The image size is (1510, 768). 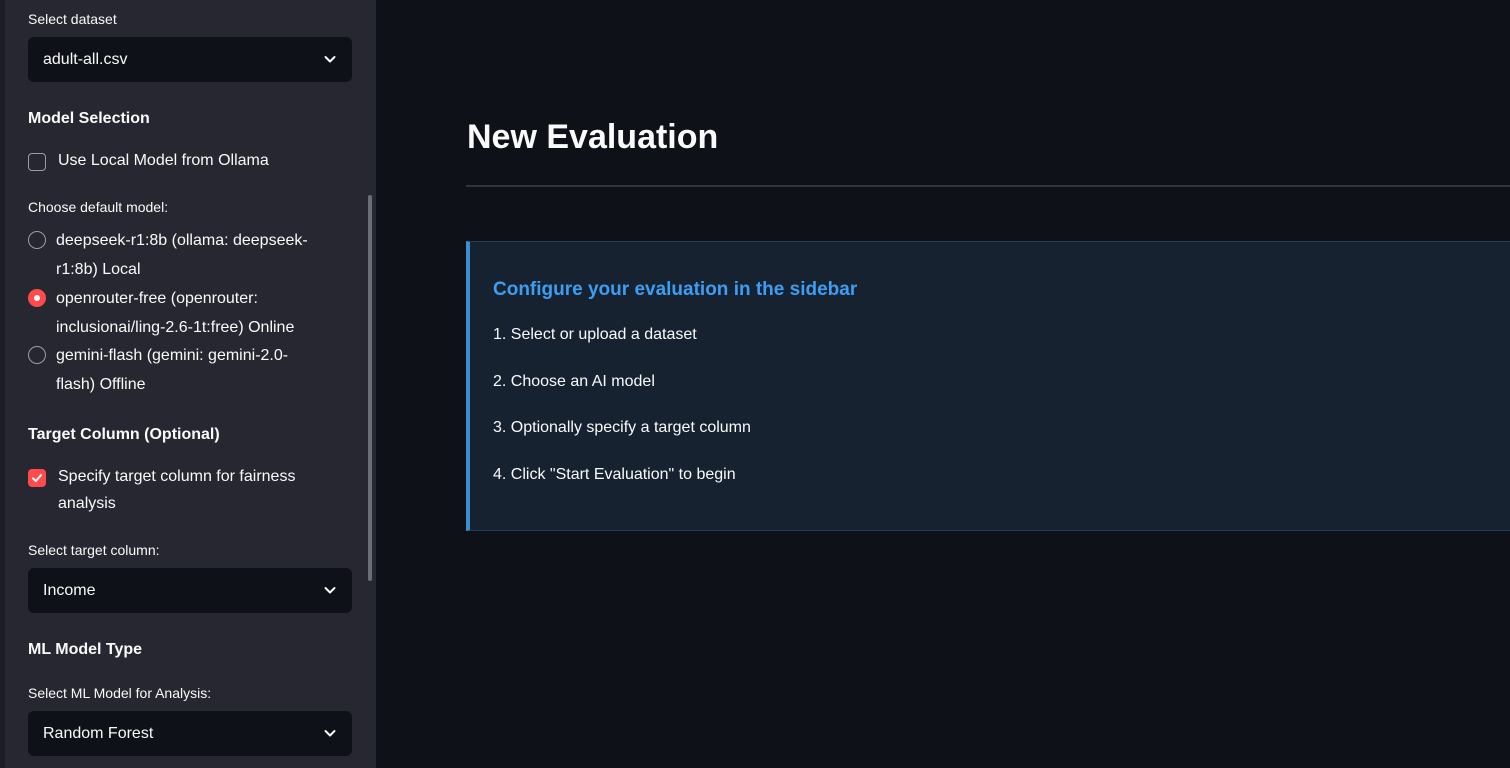 I want to click on model-radio-openrouter, so click(x=37, y=298).